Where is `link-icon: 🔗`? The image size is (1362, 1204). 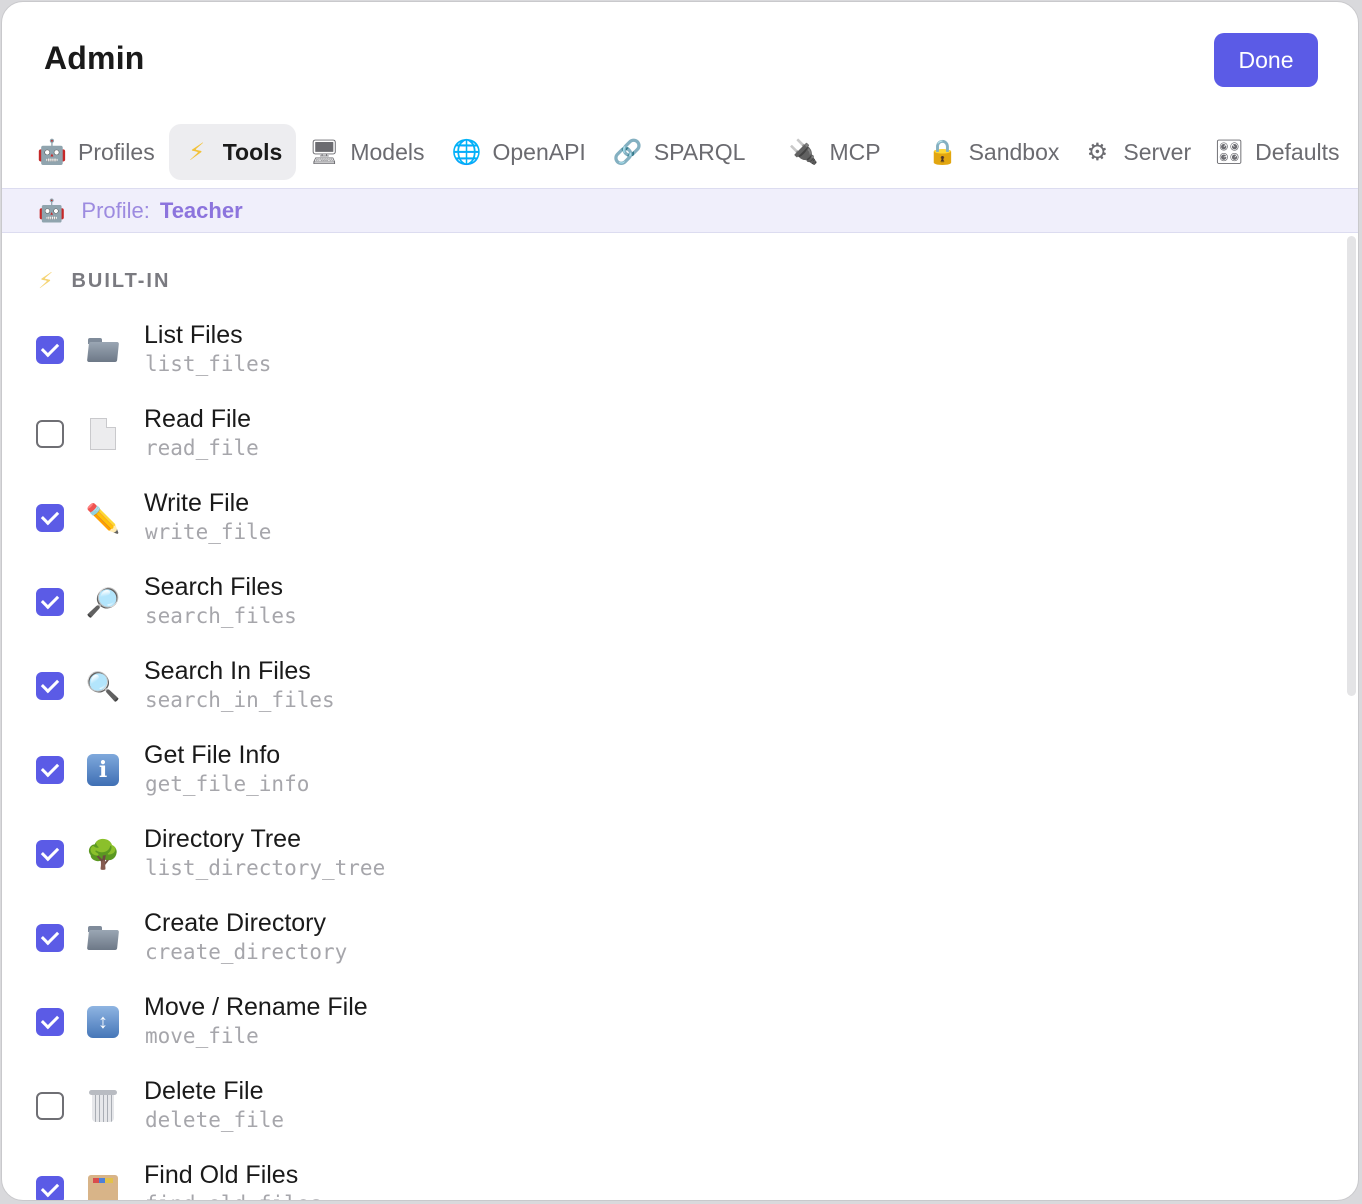 link-icon: 🔗 is located at coordinates (627, 152).